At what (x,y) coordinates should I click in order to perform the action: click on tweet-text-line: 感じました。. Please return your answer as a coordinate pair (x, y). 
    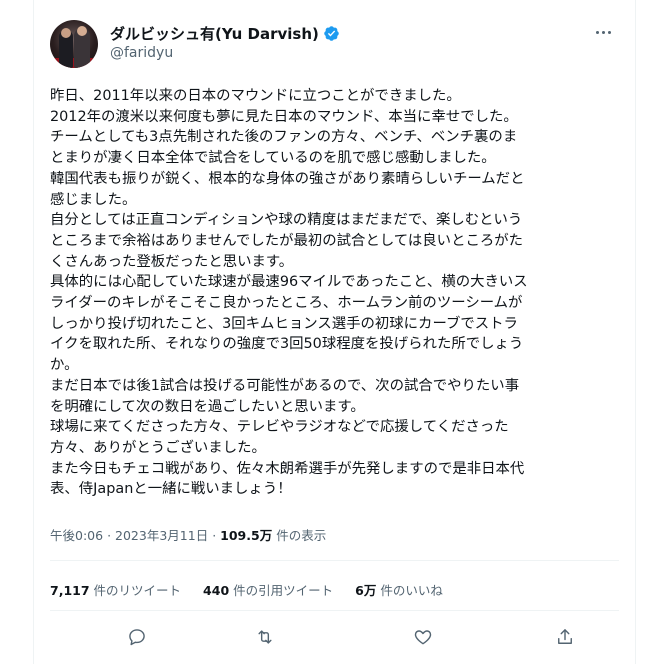
    Looking at the image, I should click on (93, 199).